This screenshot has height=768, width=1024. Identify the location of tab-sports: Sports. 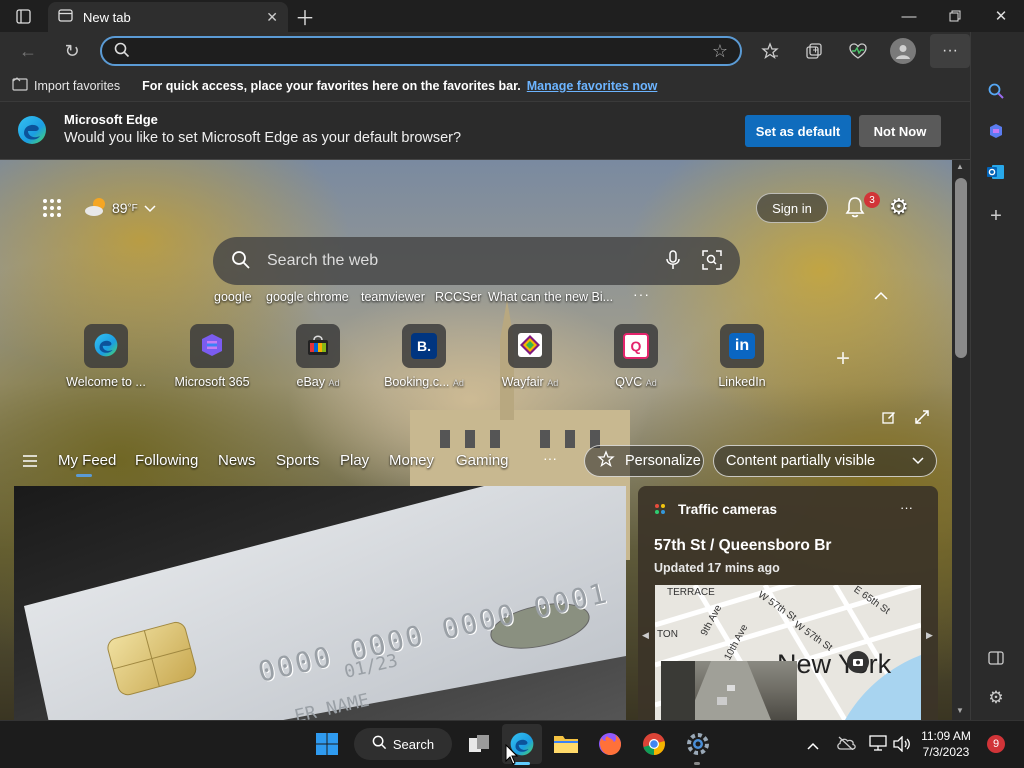
(297, 460).